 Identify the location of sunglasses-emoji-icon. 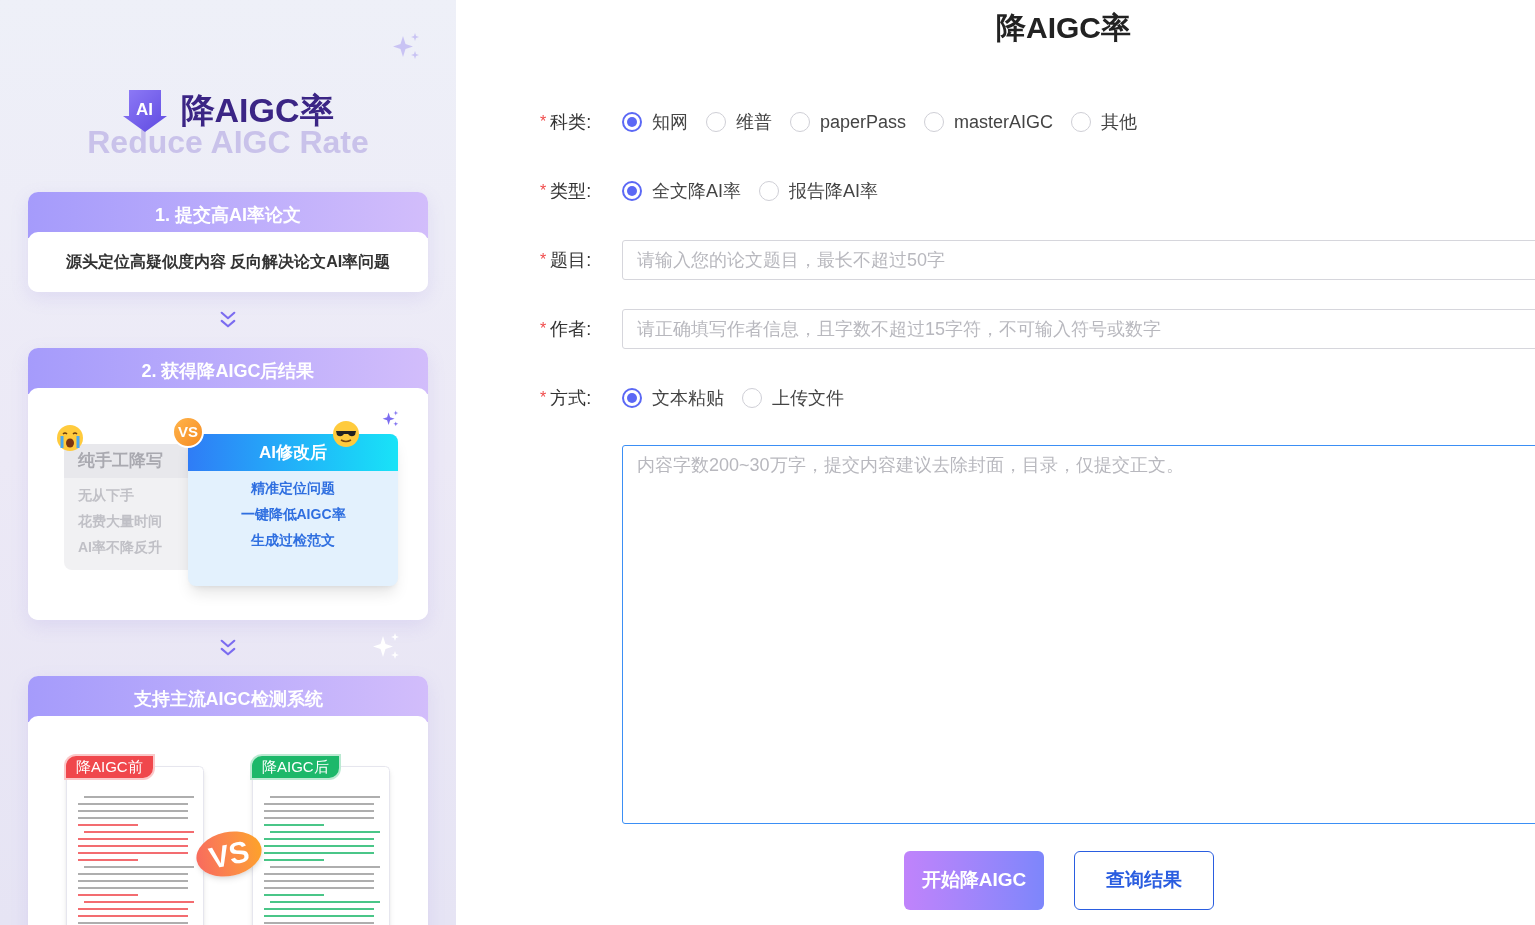
(346, 434).